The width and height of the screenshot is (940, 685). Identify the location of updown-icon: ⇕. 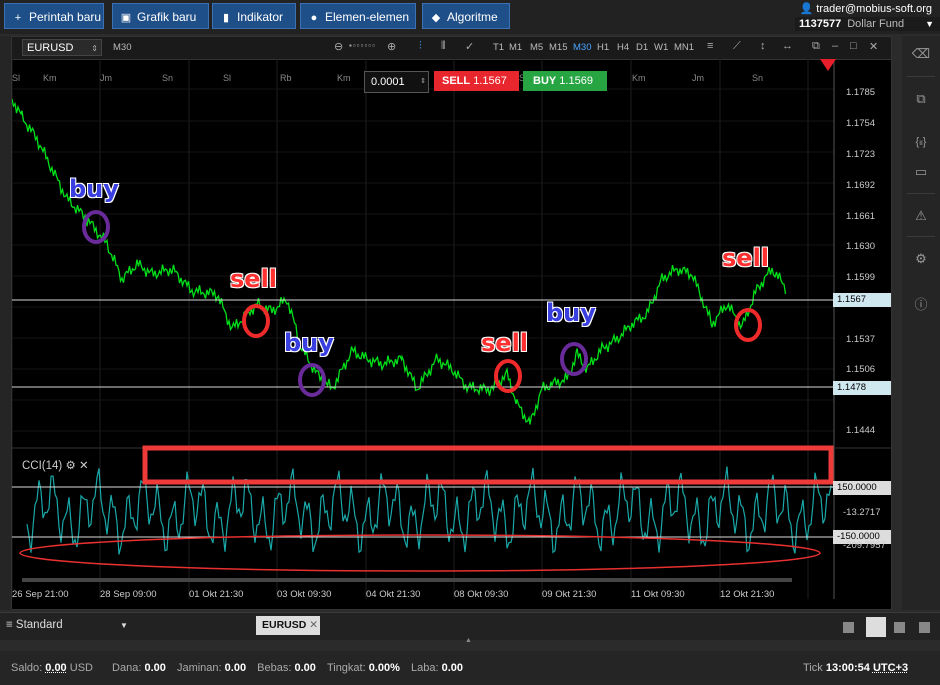
(94, 48).